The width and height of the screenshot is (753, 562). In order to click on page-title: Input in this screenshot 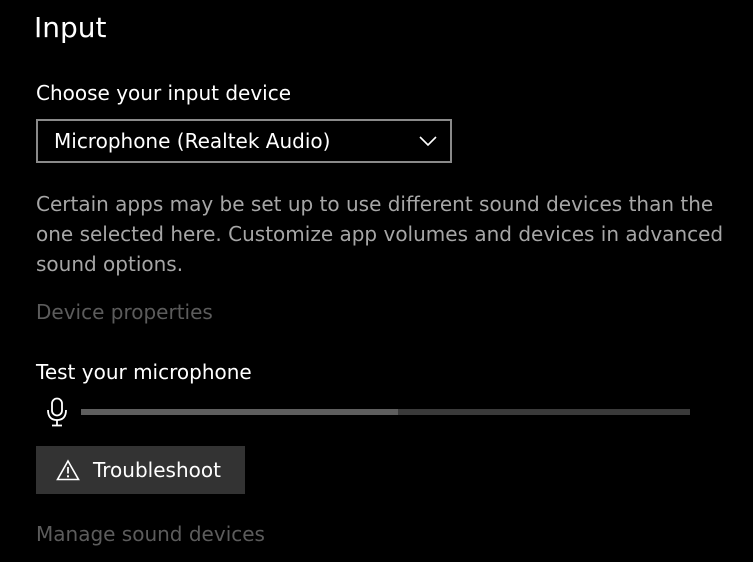, I will do `click(70, 27)`.